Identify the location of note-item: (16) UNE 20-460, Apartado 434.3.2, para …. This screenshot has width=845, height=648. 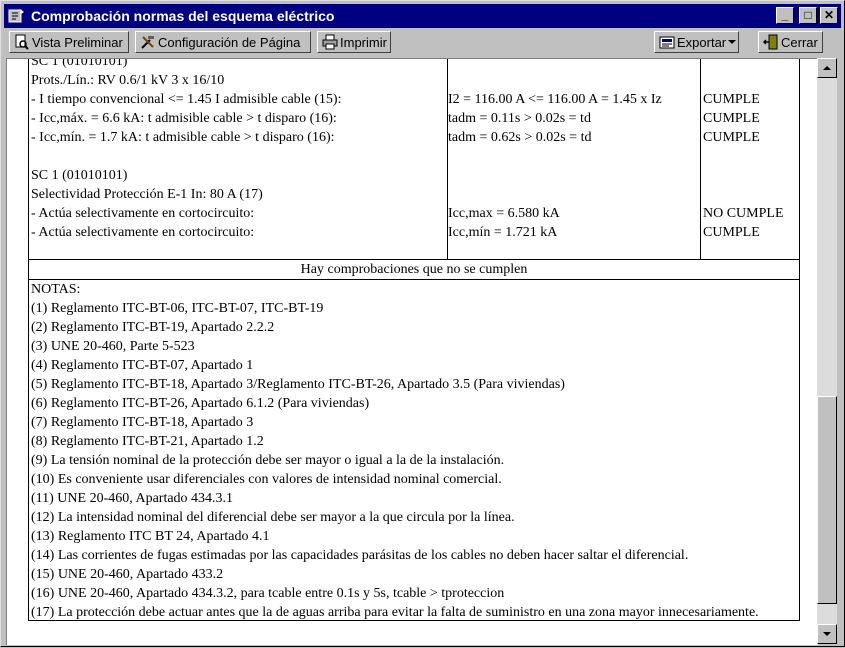
(268, 593).